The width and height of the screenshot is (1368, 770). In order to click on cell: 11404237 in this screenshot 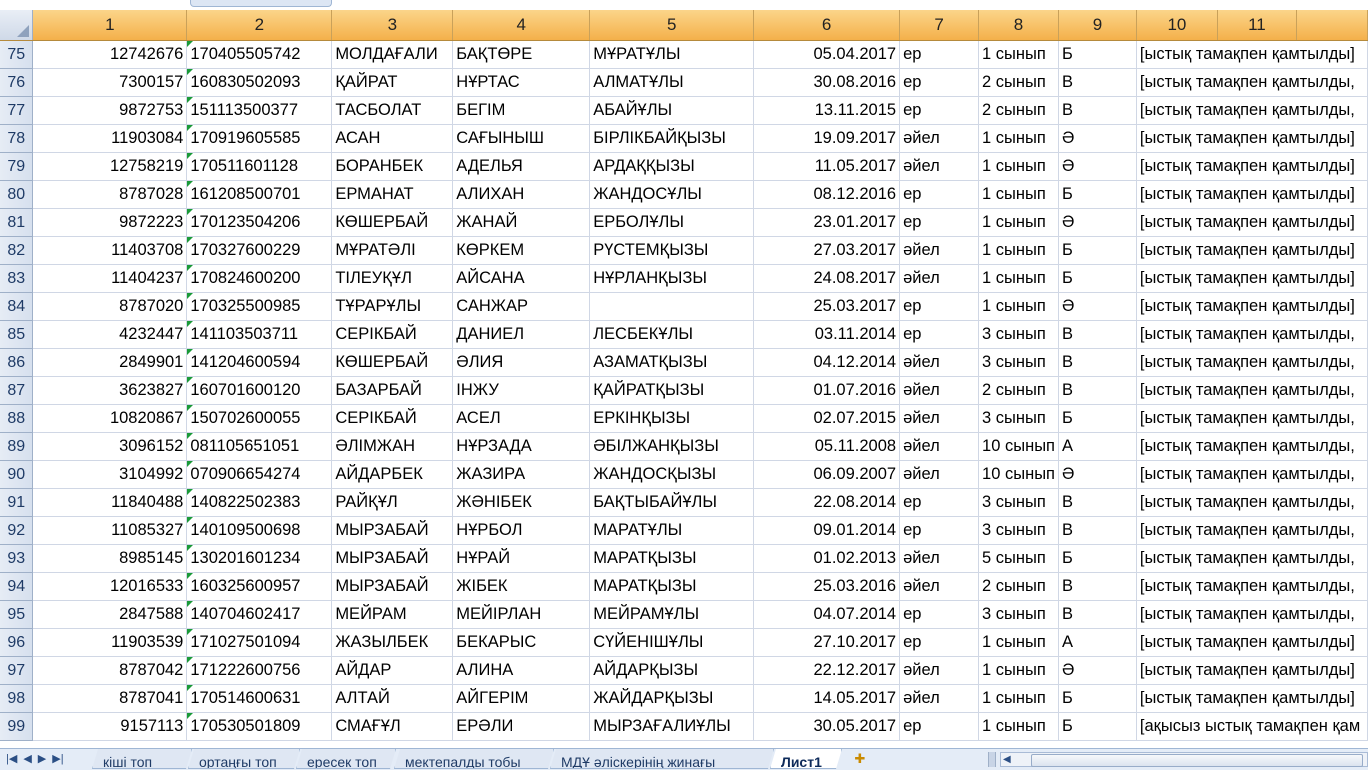, I will do `click(110, 278)`.